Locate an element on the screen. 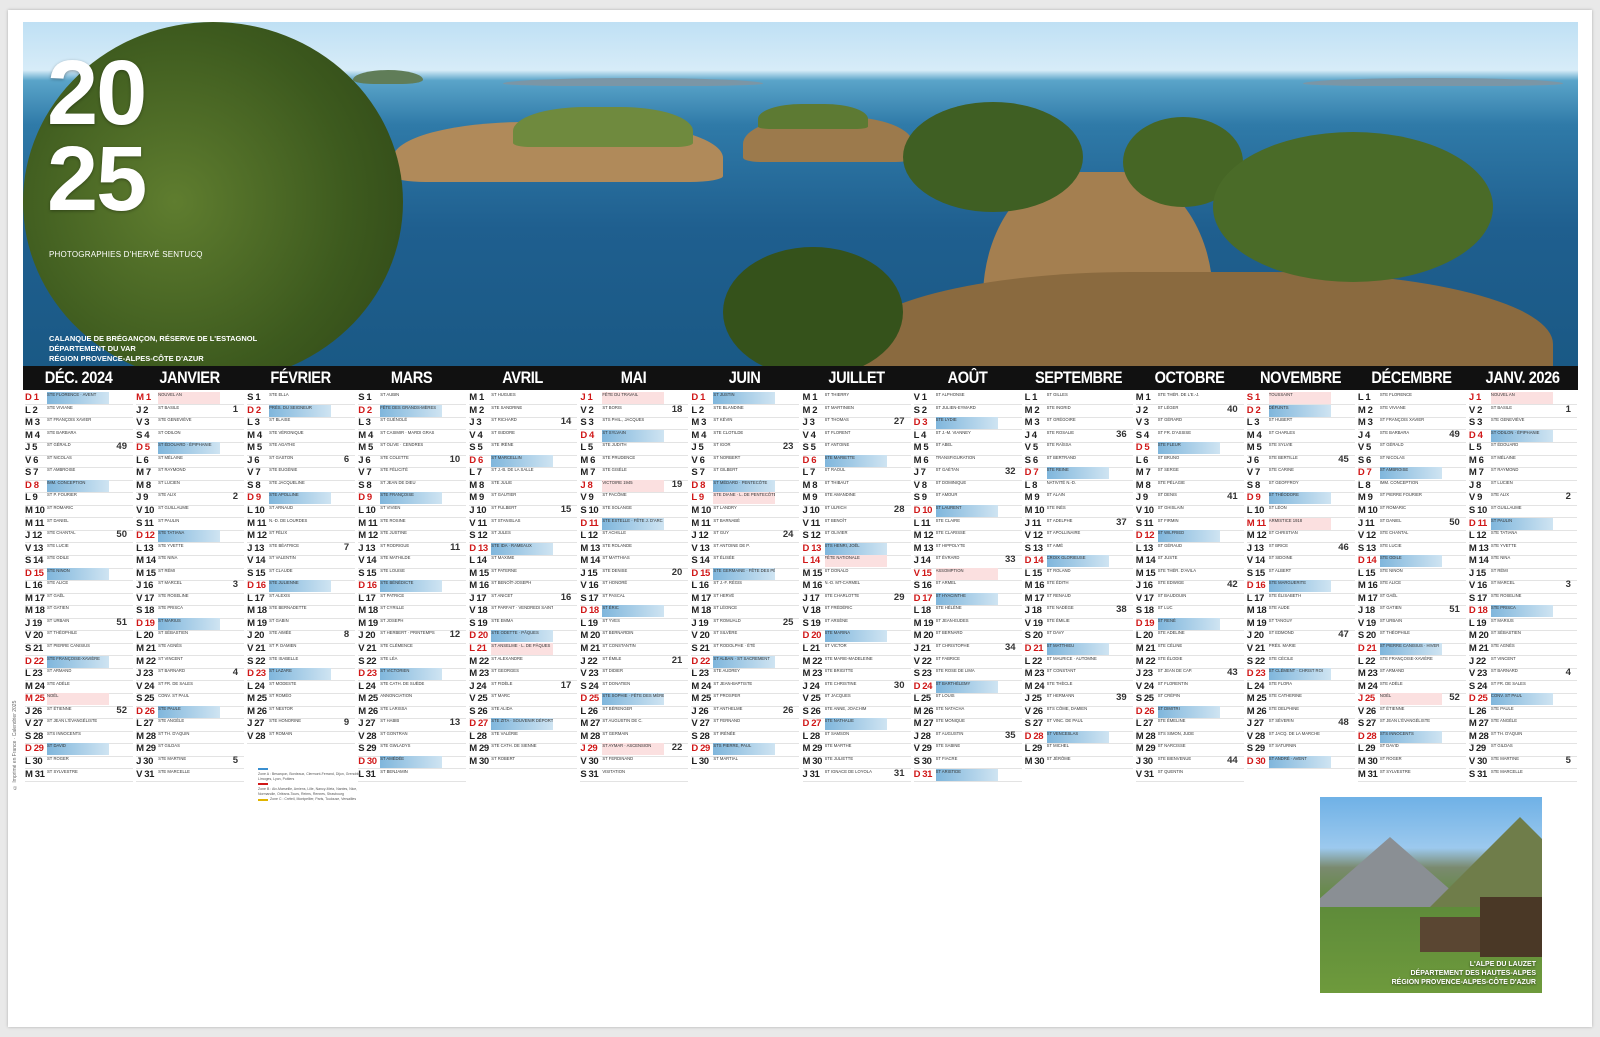 The width and height of the screenshot is (1600, 1037). day-row: V 23 ST BARNARD 4 is located at coordinates (1522, 674).